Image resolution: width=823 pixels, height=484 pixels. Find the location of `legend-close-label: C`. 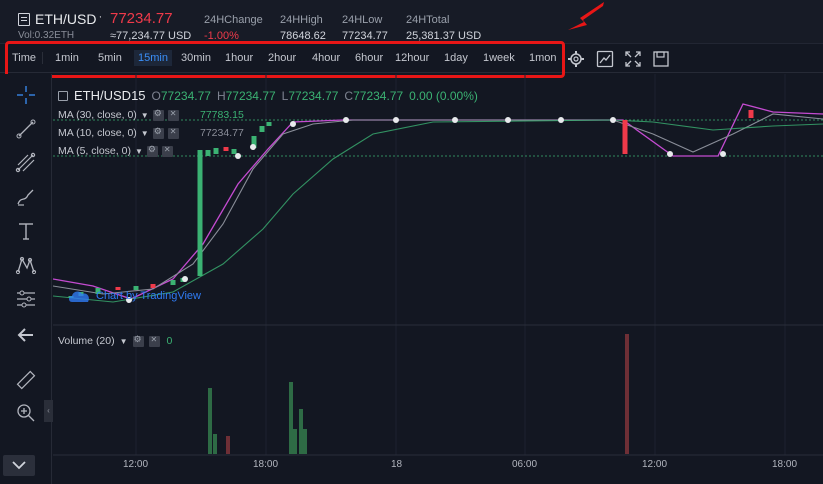

legend-close-label: C is located at coordinates (349, 95).